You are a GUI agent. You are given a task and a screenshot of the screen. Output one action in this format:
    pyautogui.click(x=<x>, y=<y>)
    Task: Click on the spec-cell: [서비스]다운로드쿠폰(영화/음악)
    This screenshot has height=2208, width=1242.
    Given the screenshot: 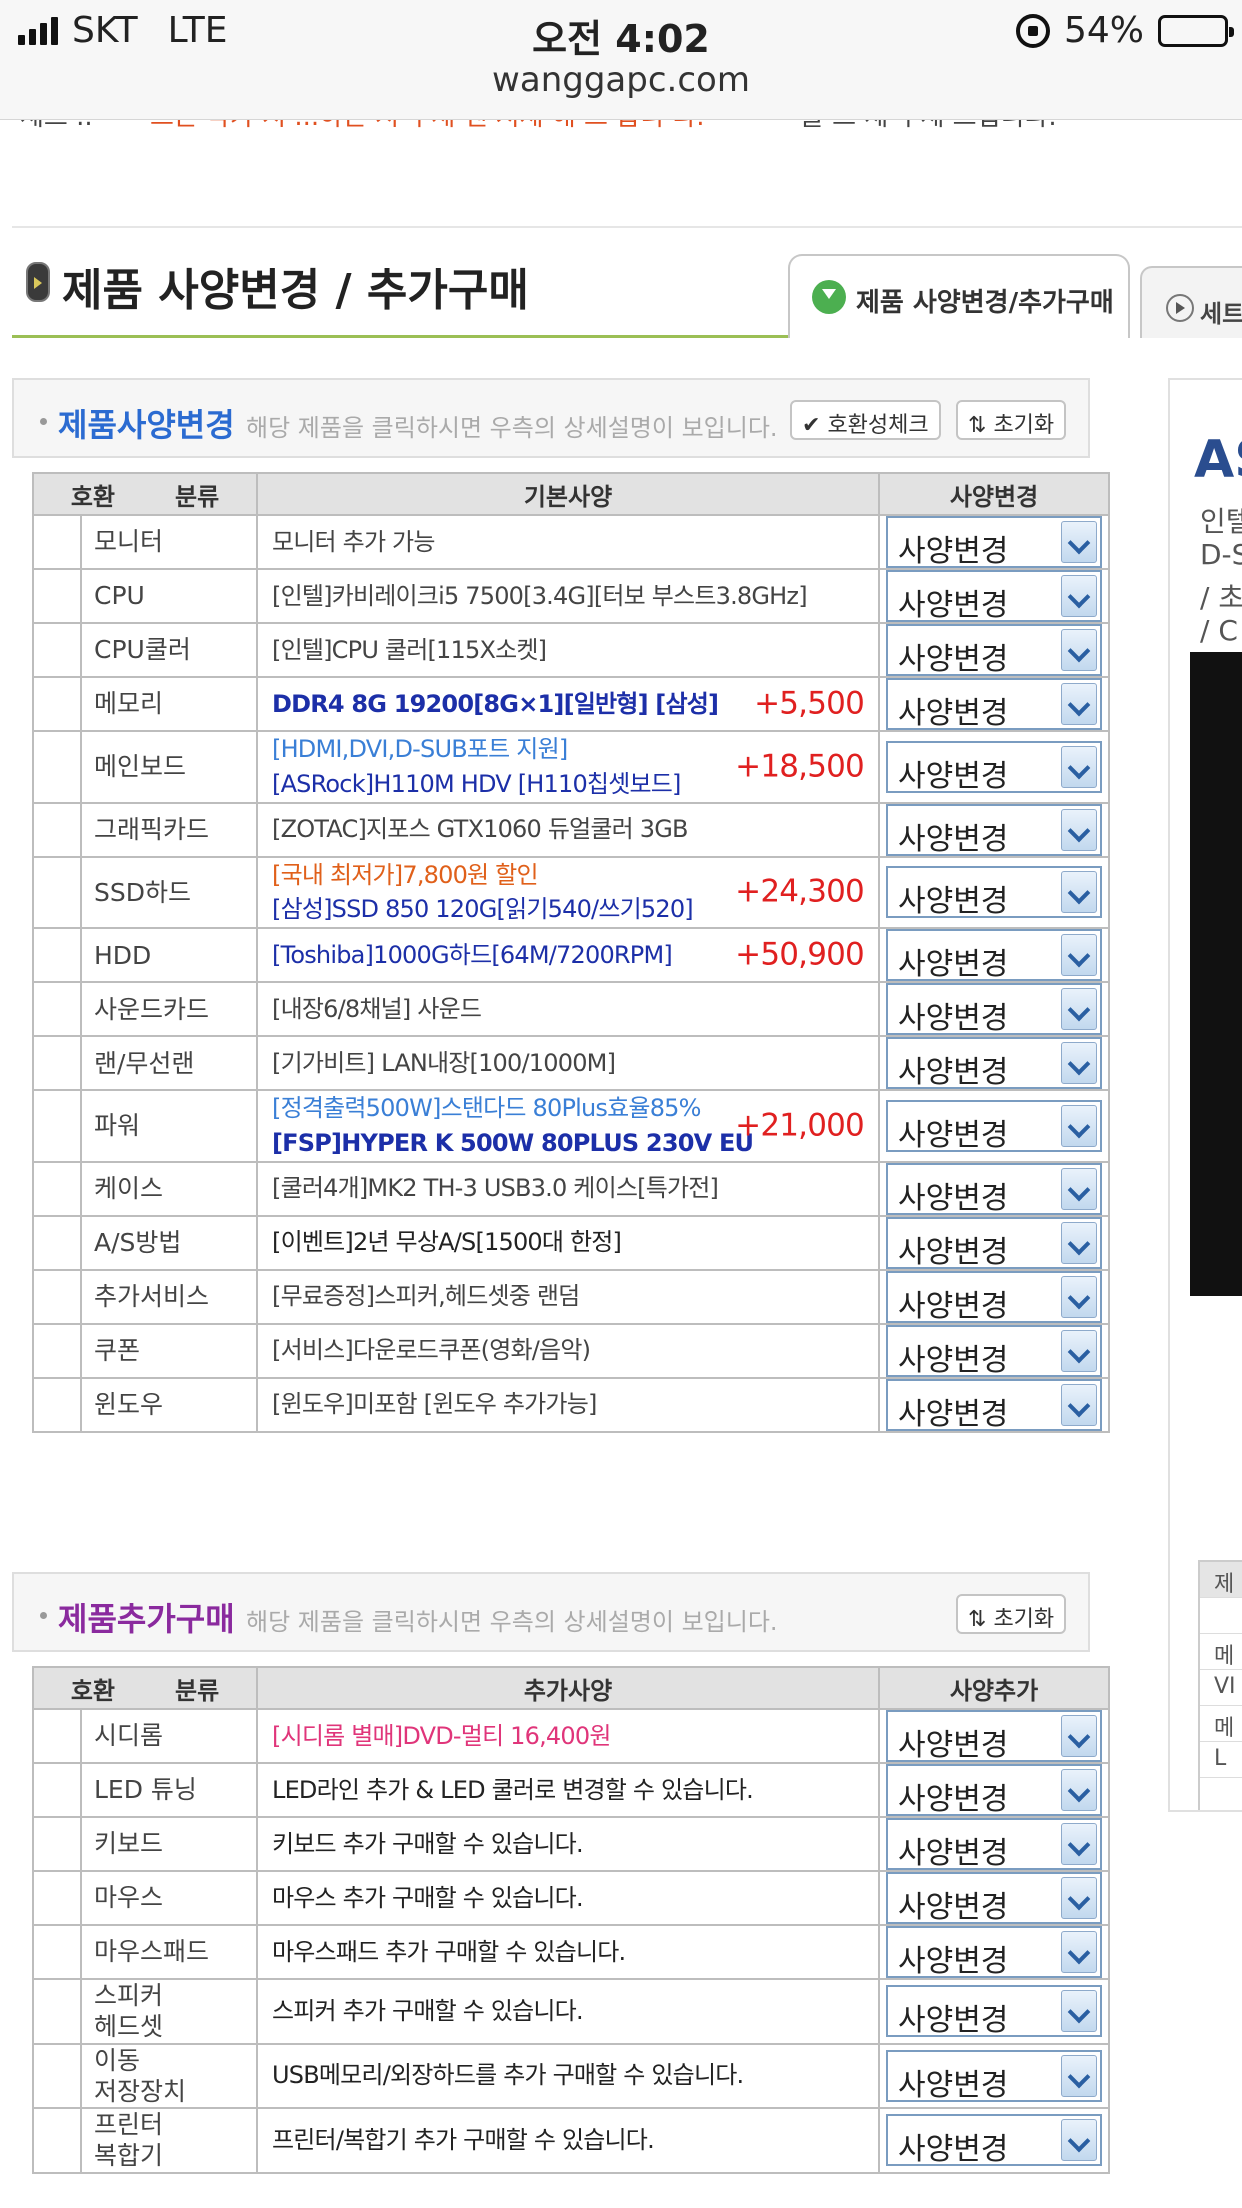 What is the action you would take?
    pyautogui.click(x=568, y=1350)
    